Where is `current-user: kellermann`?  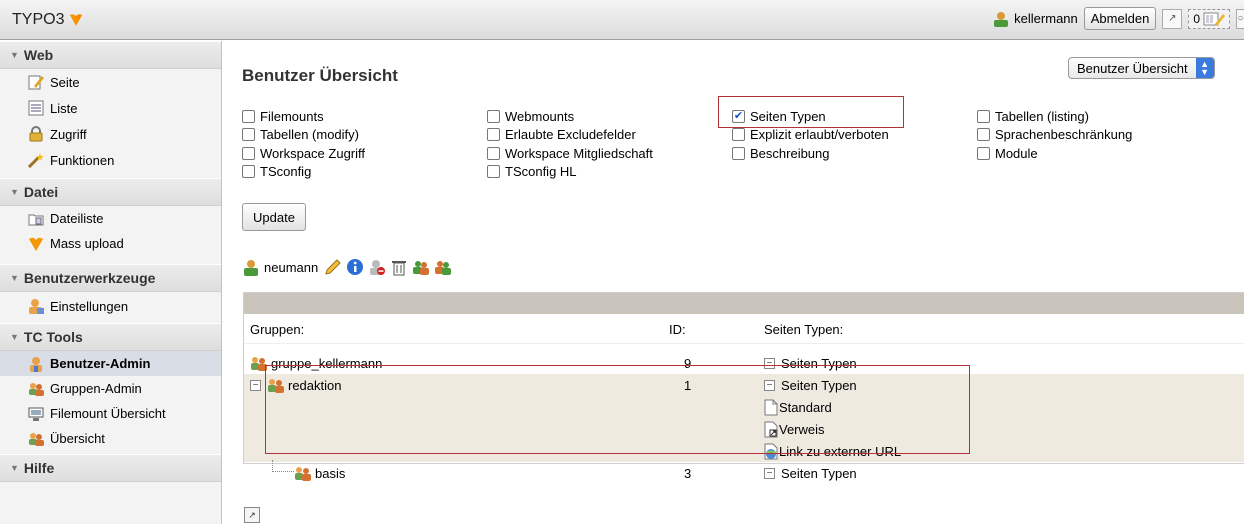
current-user: kellermann is located at coordinates (1035, 19).